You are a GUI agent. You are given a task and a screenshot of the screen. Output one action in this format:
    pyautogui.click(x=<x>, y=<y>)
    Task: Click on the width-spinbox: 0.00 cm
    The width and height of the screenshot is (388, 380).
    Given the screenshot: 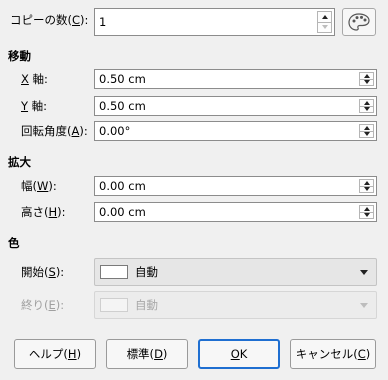 What is the action you would take?
    pyautogui.click(x=235, y=186)
    